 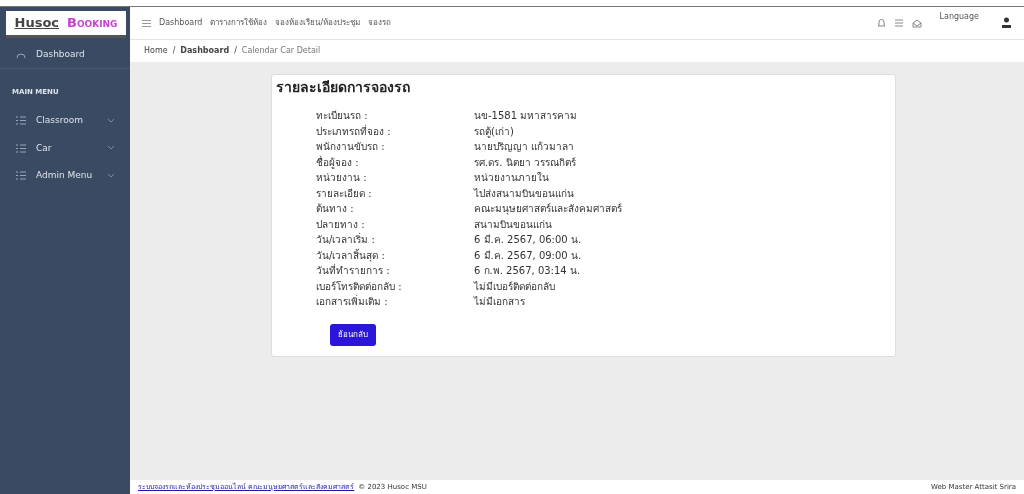 I want to click on field-label: ทะเบียนรถ :, so click(x=342, y=116).